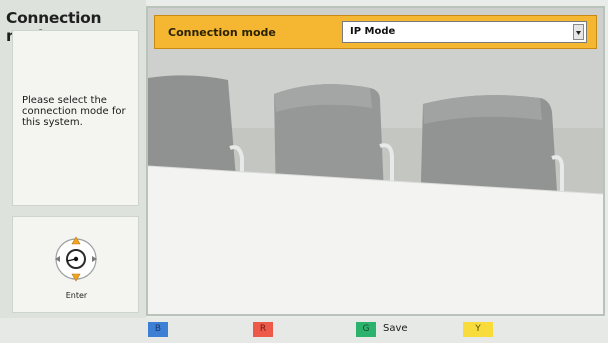 This screenshot has width=608, height=343. I want to click on color-key-bar: B R G Save Y, so click(304, 330).